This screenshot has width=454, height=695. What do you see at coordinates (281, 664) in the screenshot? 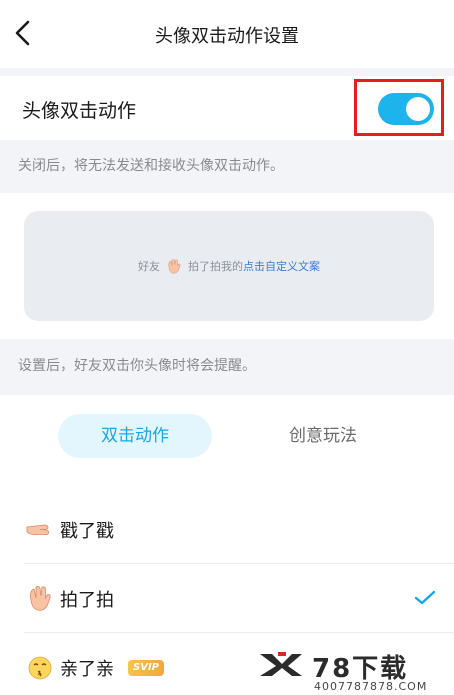
I see `watermark-logo-icon` at bounding box center [281, 664].